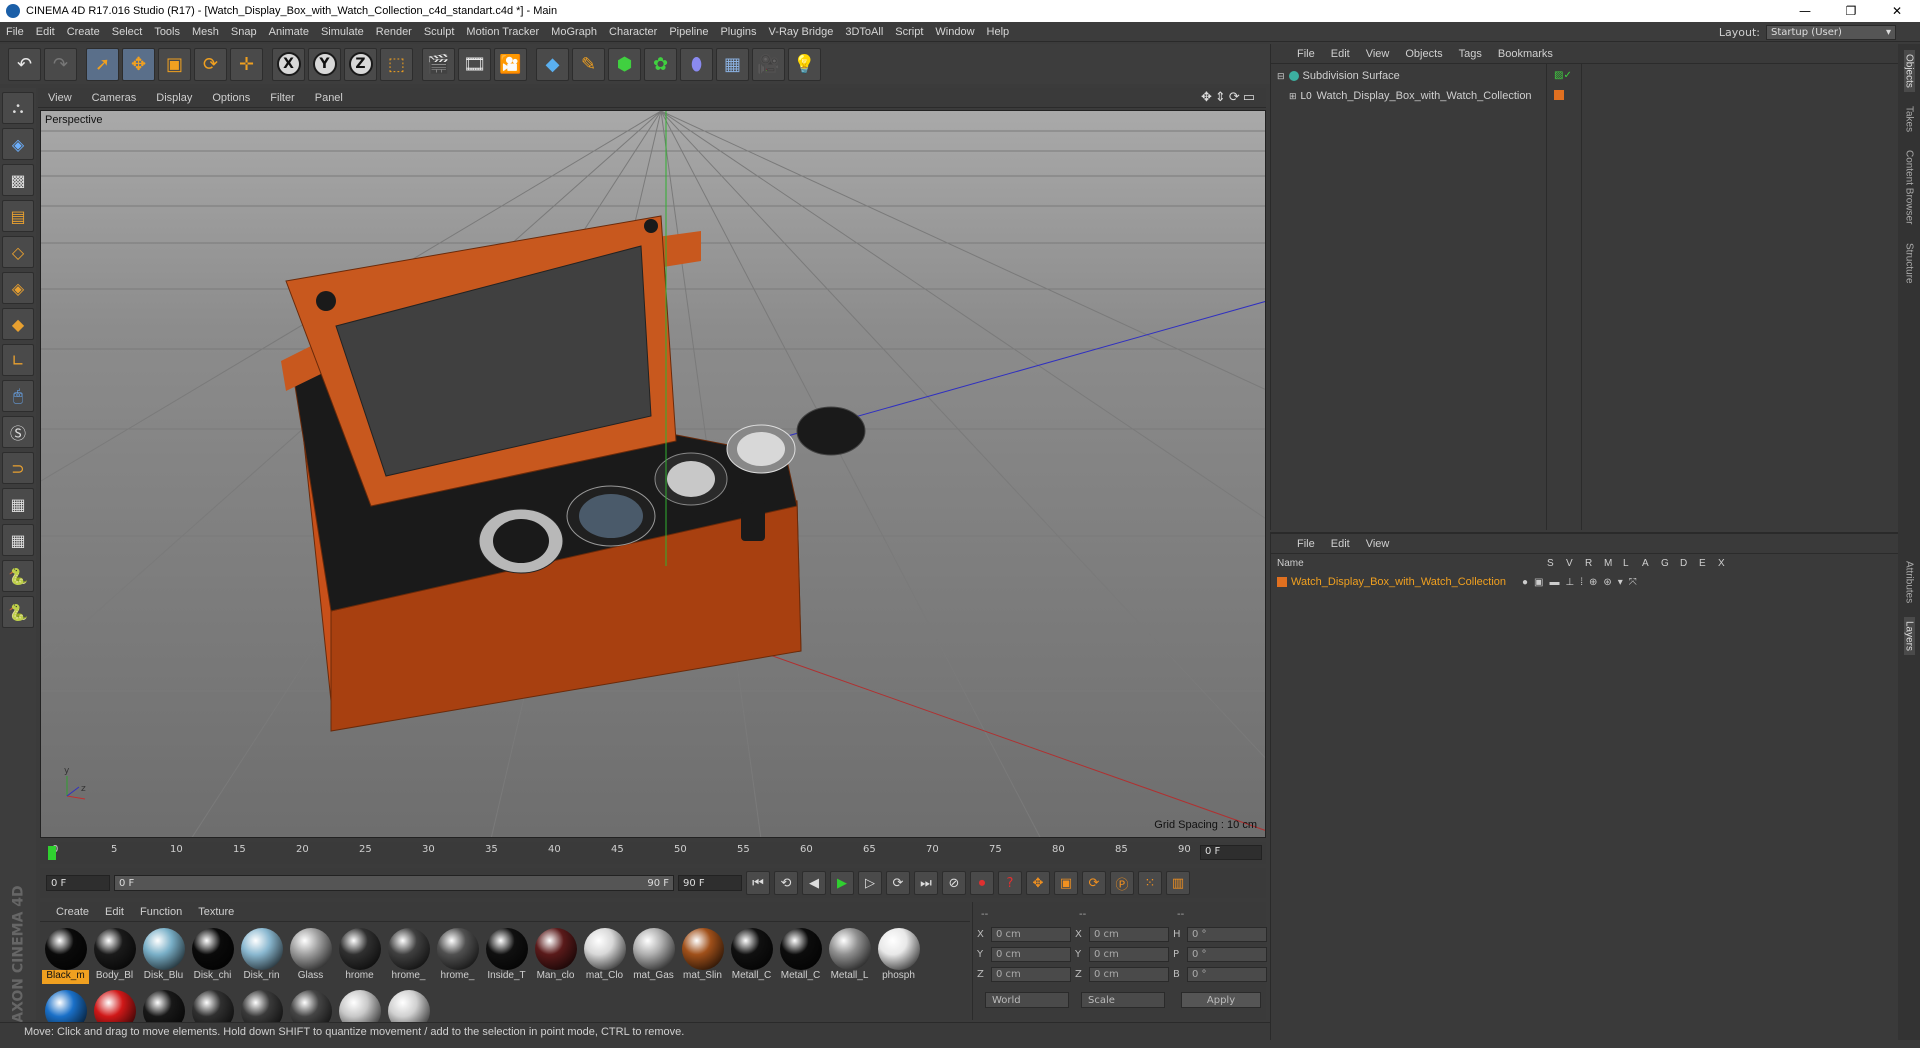  I want to click on menu-edit: Edit, so click(45, 32).